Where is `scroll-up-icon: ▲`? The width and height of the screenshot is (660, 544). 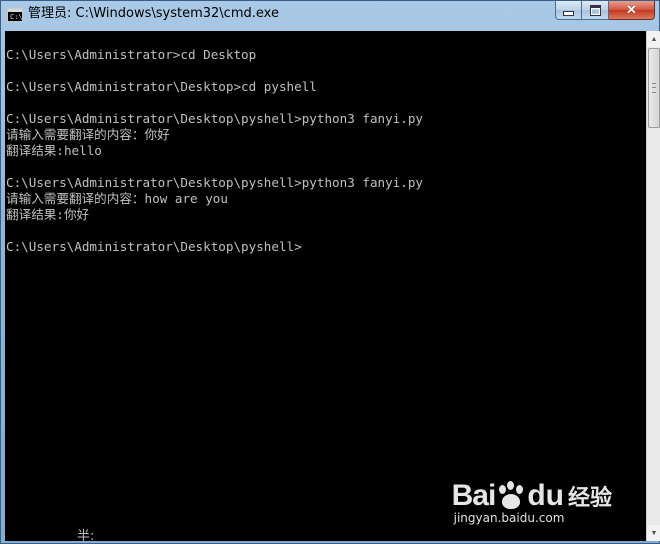 scroll-up-icon: ▲ is located at coordinates (654, 39).